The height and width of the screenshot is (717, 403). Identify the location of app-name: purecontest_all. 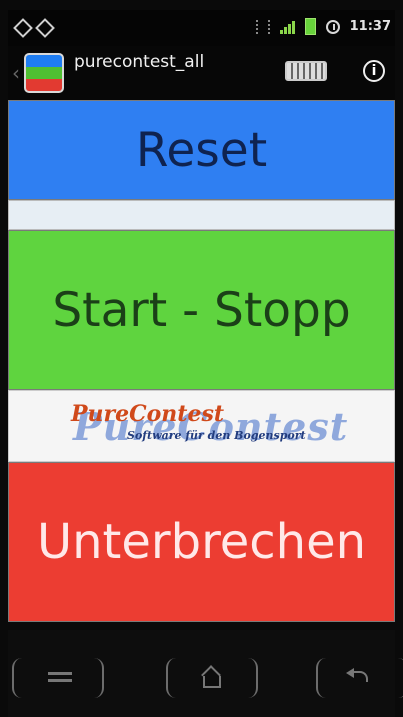
(139, 62).